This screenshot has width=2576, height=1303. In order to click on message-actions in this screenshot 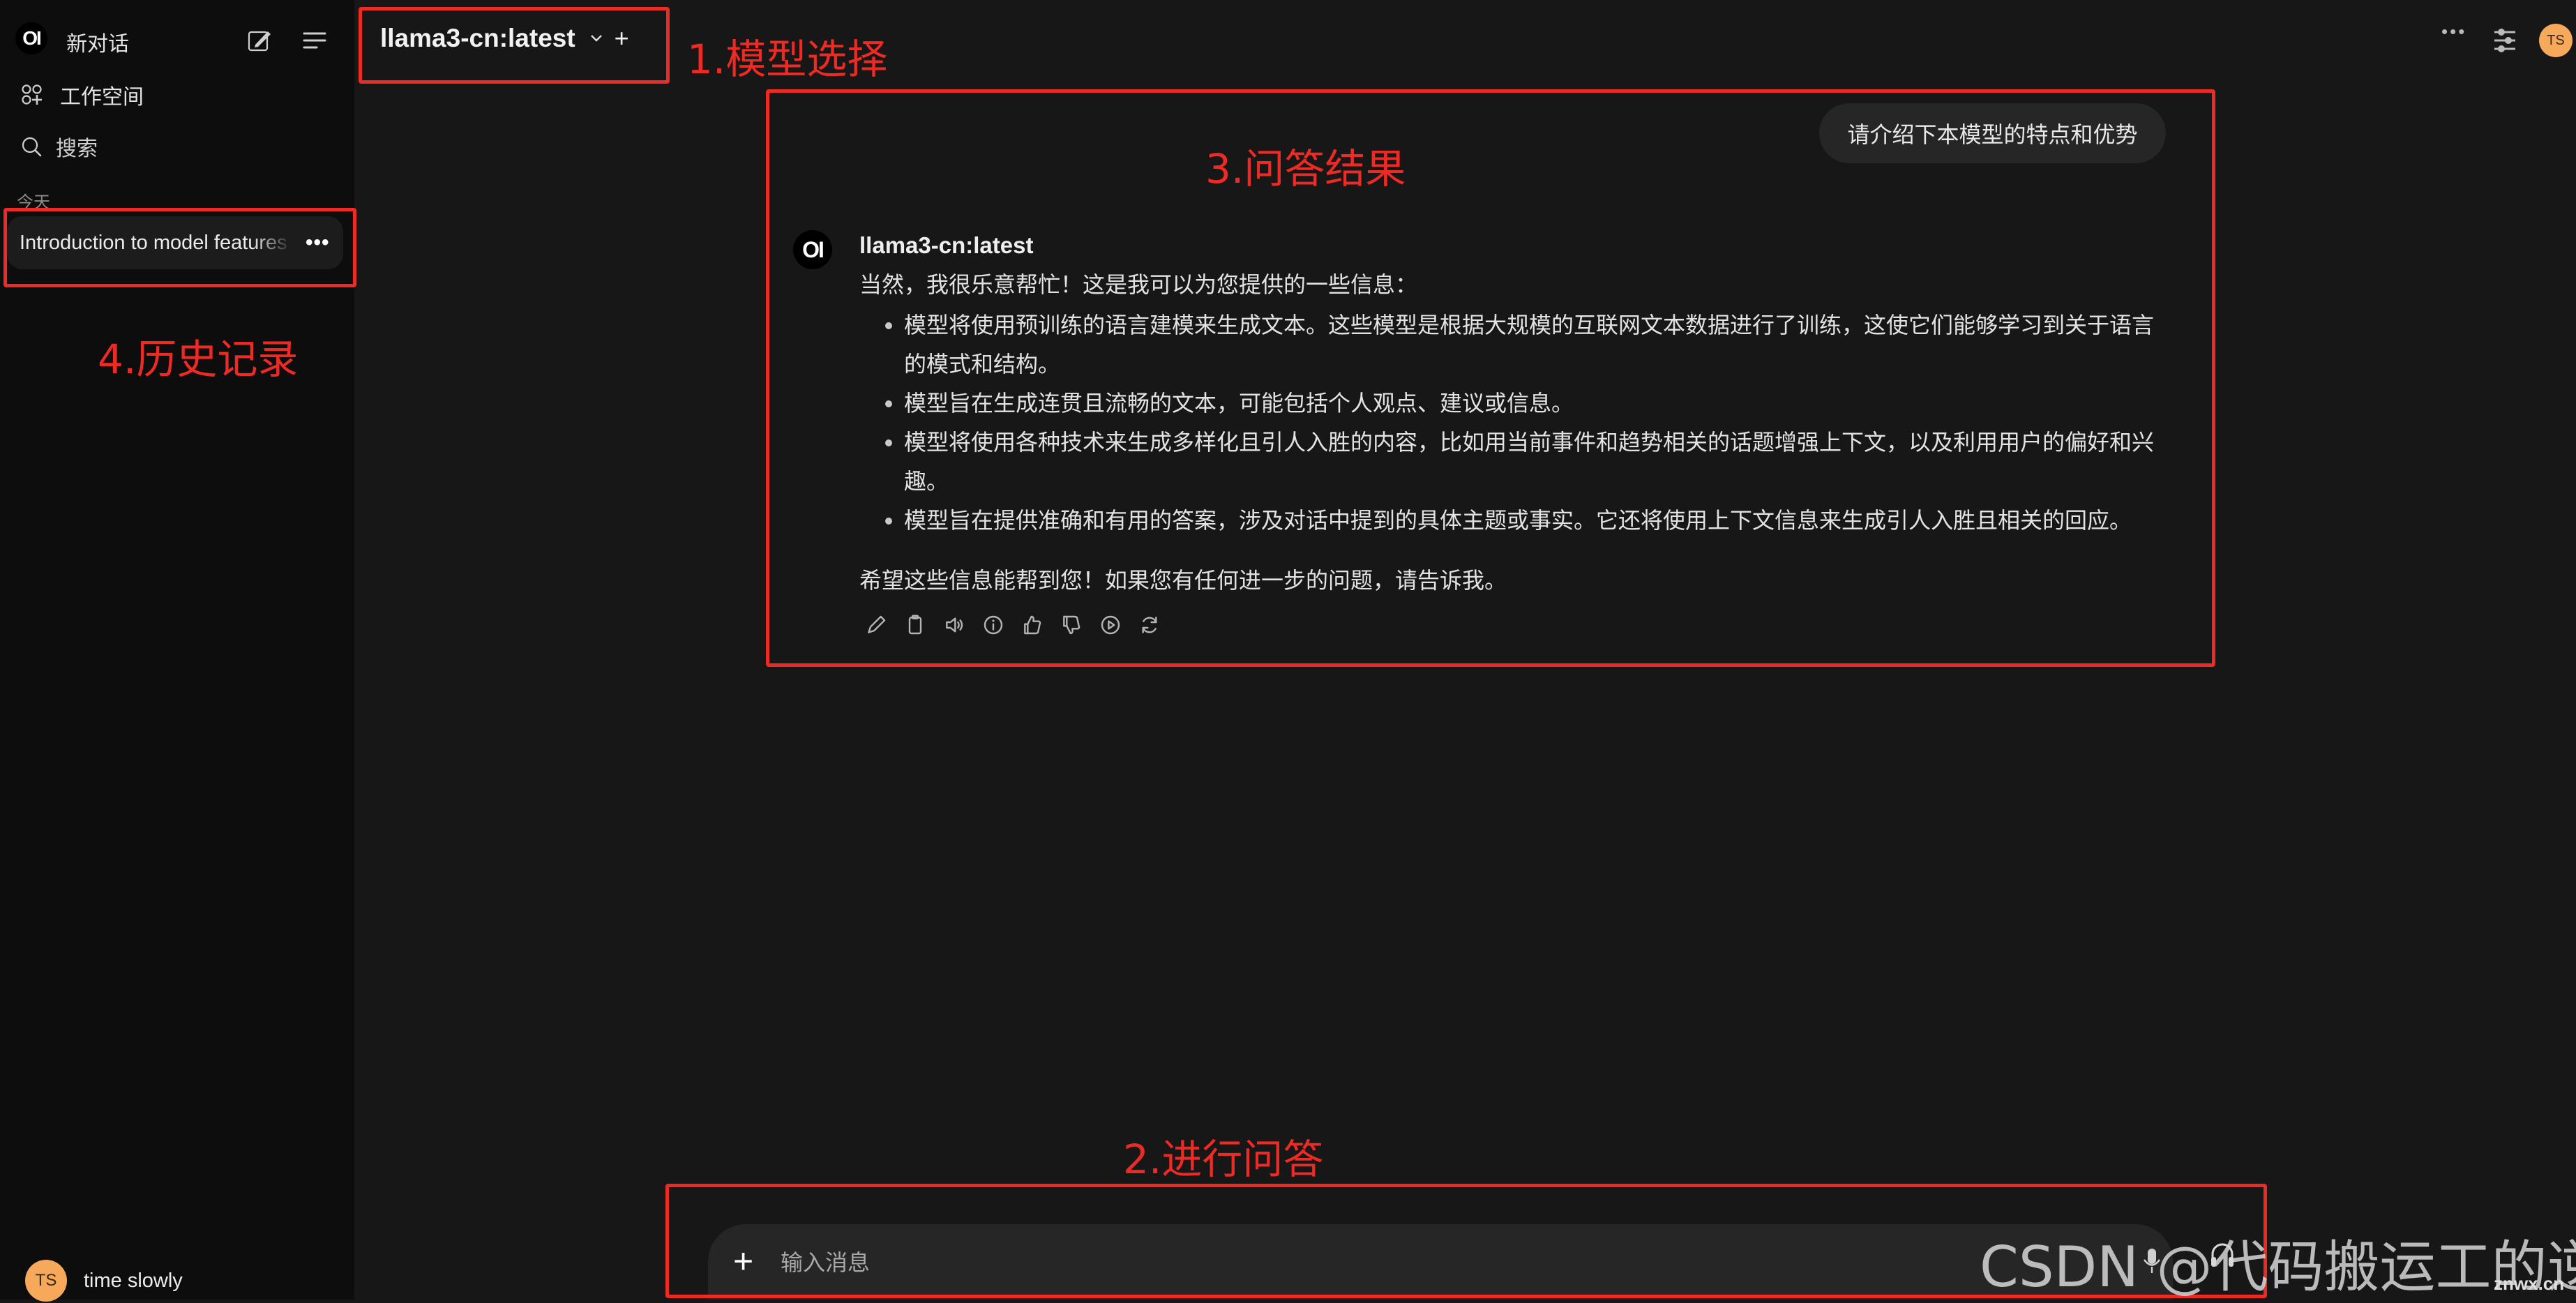, I will do `click(1013, 625)`.